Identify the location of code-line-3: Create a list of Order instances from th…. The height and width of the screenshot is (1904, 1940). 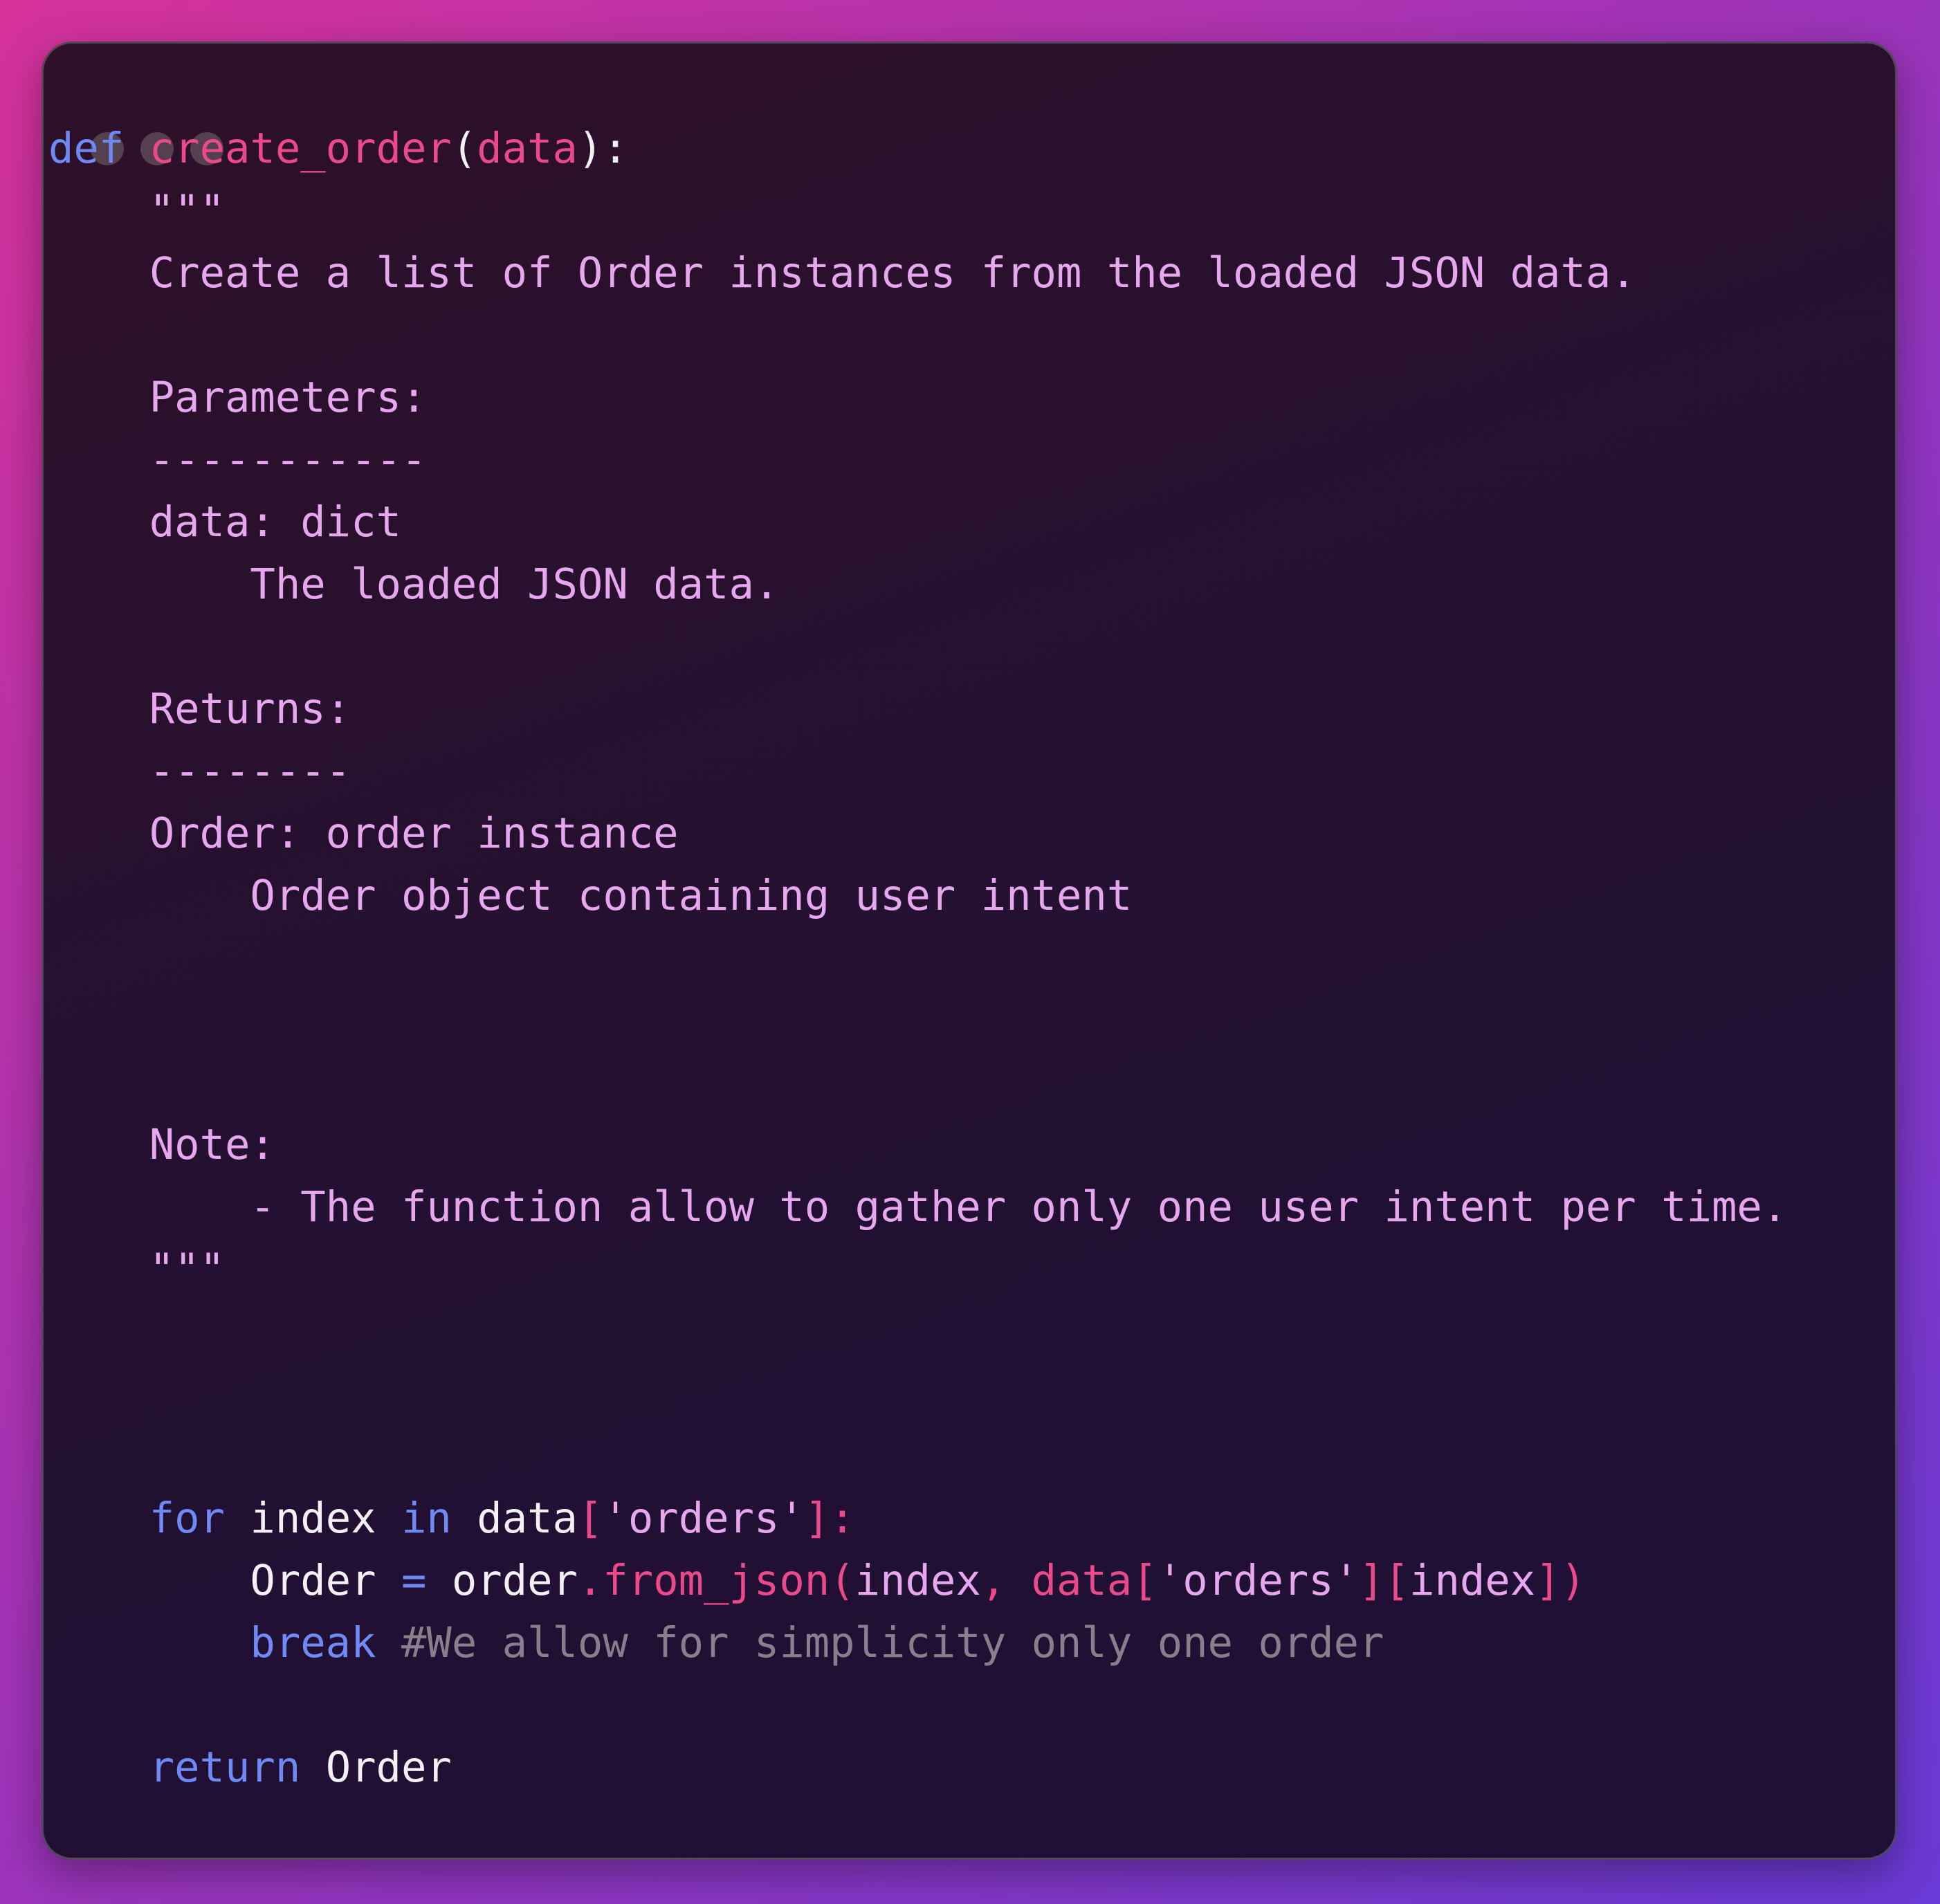
(917, 273).